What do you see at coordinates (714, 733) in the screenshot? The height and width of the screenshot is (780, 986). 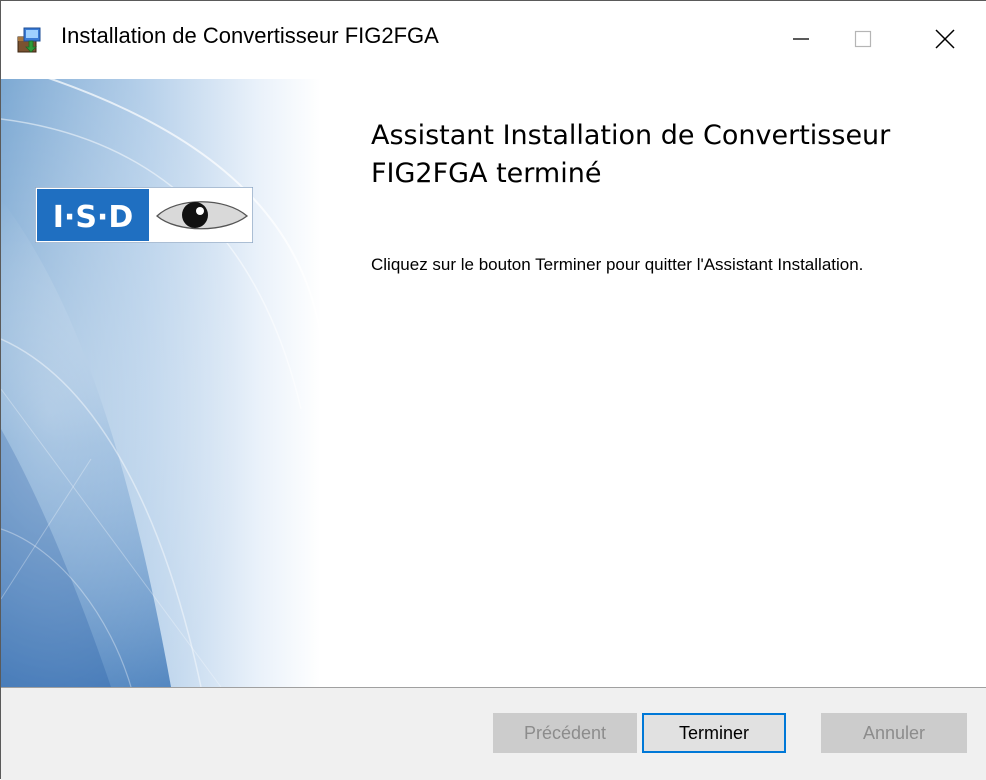 I see `finish-button: Terminer` at bounding box center [714, 733].